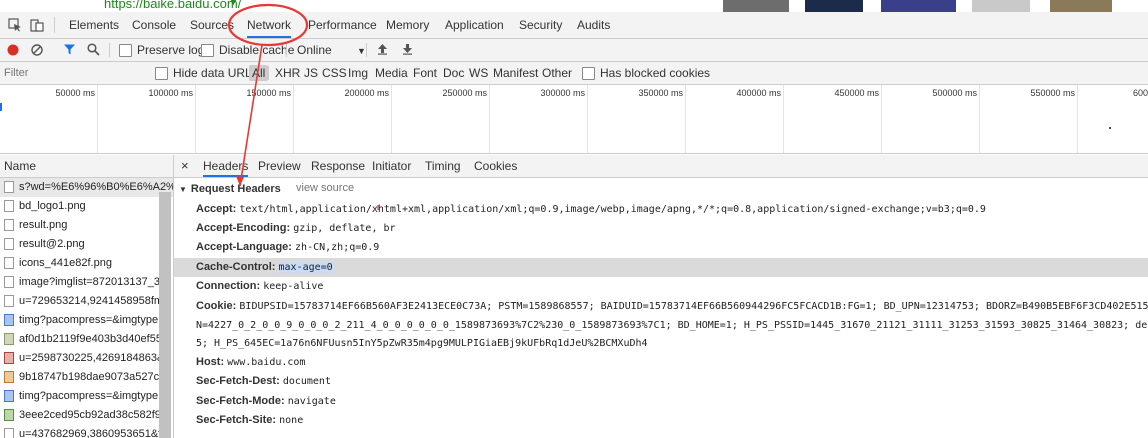 Image resolution: width=1148 pixels, height=438 pixels. What do you see at coordinates (94, 377) in the screenshot?
I see `request-name: 9b18747b198dae9073a527c8.` at bounding box center [94, 377].